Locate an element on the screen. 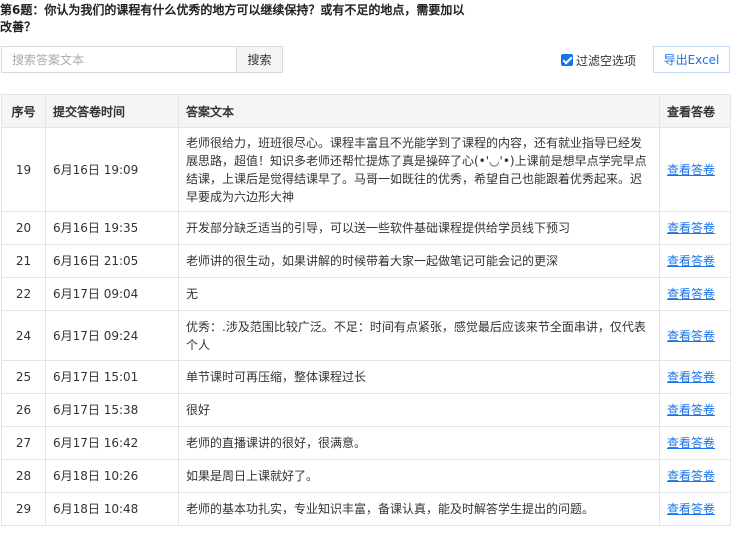 The image size is (731, 536). table-header-row: 序号 提交答卷时间 答案文本 查看答卷 is located at coordinates (366, 111).